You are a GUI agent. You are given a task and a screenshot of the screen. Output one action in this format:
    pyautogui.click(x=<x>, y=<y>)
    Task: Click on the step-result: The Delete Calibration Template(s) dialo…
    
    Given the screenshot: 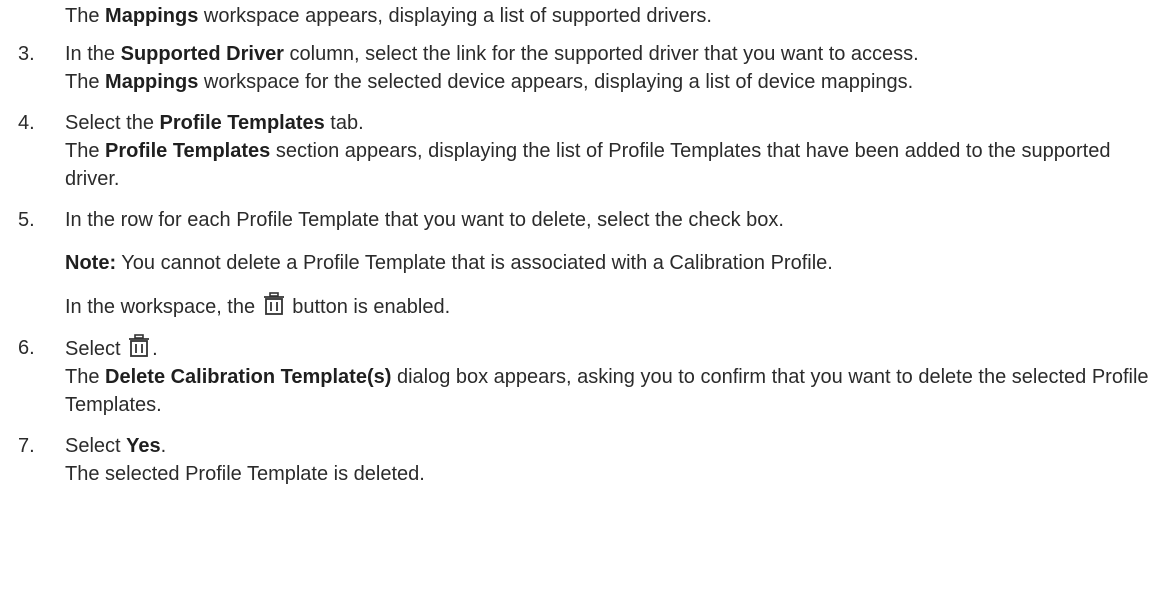 What is the action you would take?
    pyautogui.click(x=607, y=391)
    